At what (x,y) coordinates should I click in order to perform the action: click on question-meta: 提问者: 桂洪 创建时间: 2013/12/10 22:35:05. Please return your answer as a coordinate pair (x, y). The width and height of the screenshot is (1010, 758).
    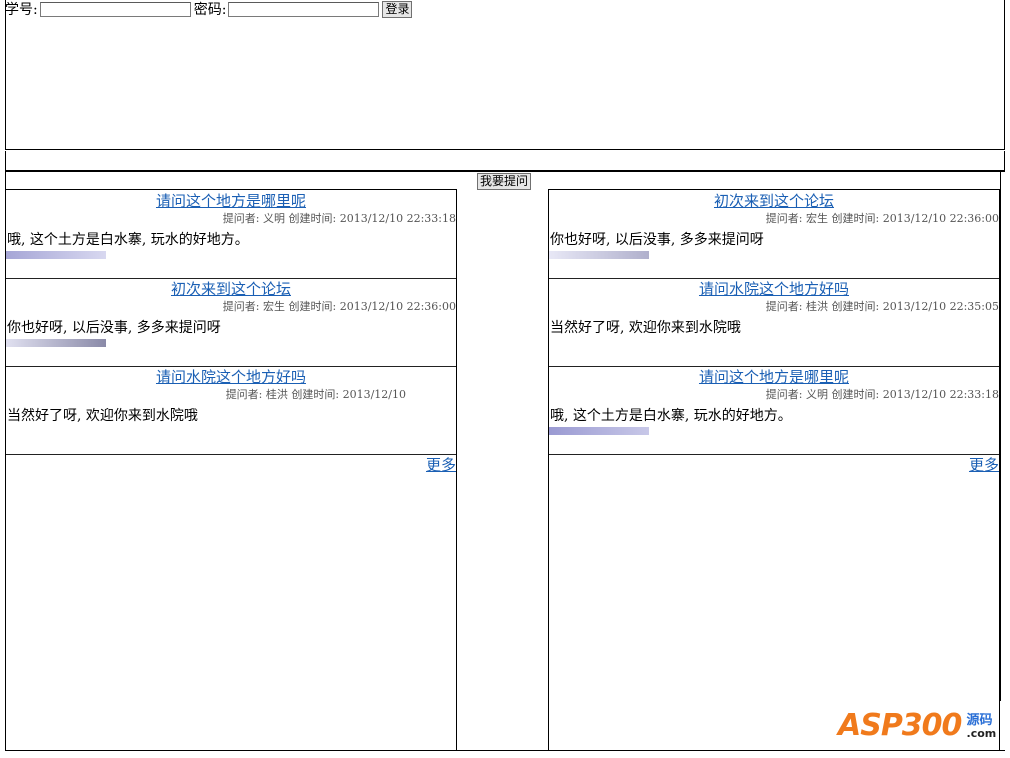
    Looking at the image, I should click on (882, 306).